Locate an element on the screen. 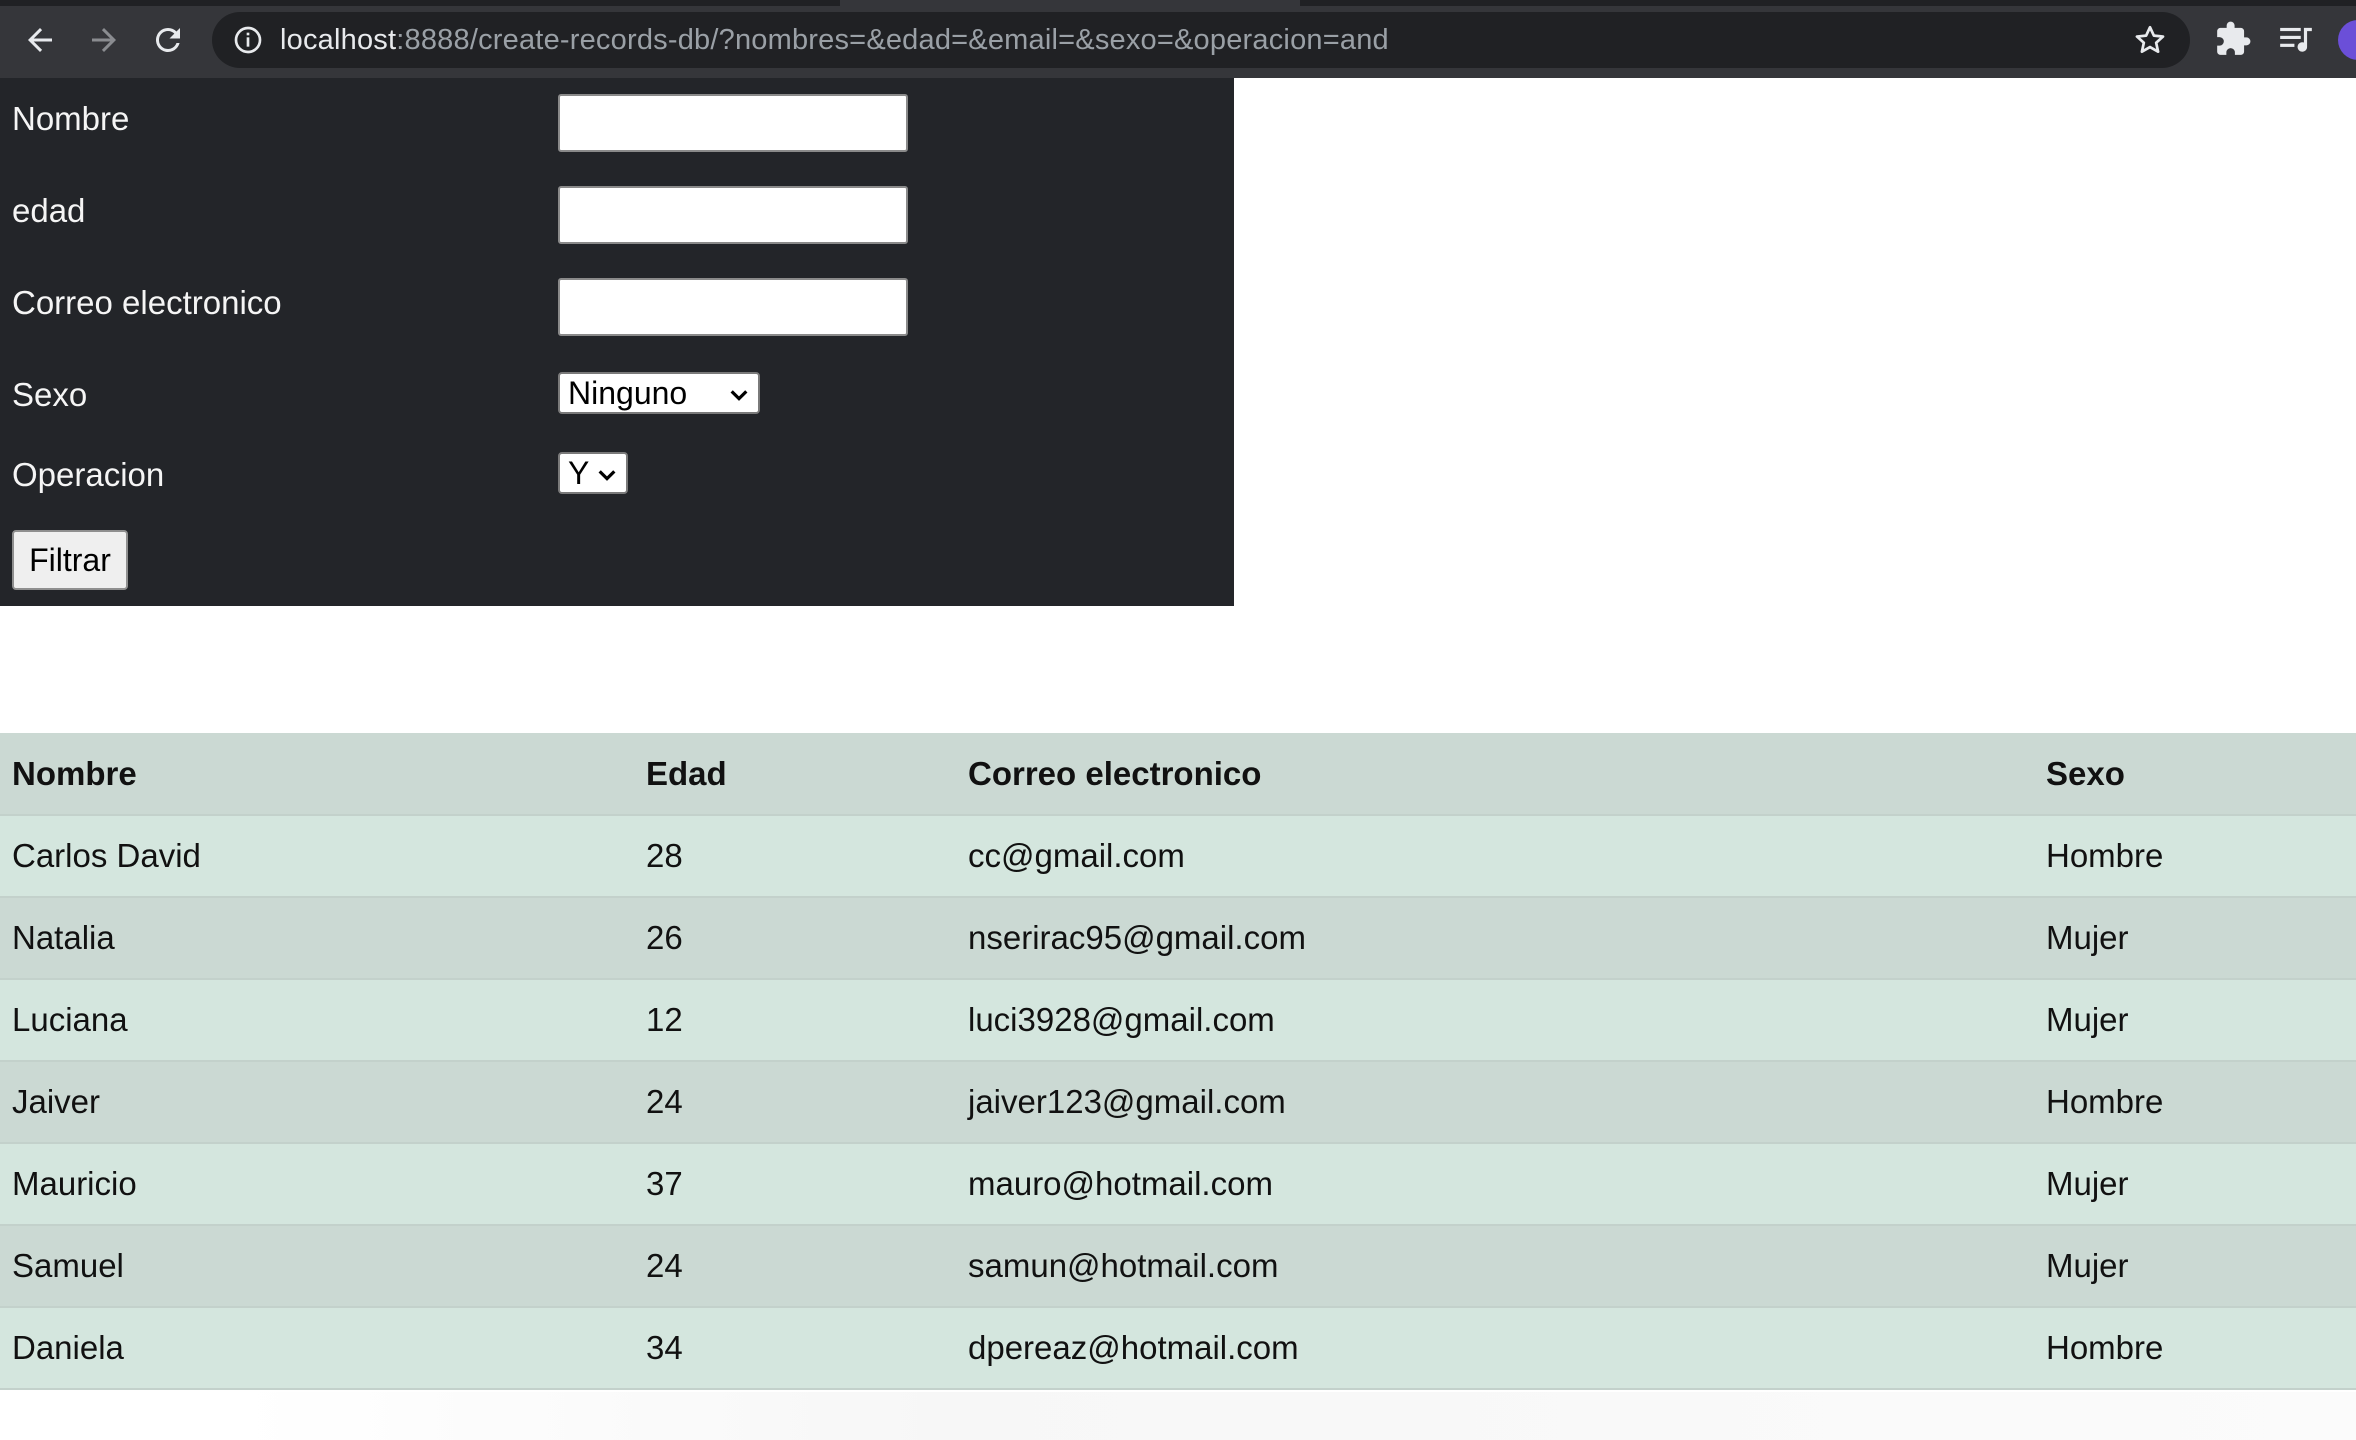 This screenshot has height=1440, width=2356. cell-edad: 37 is located at coordinates (795, 1184).